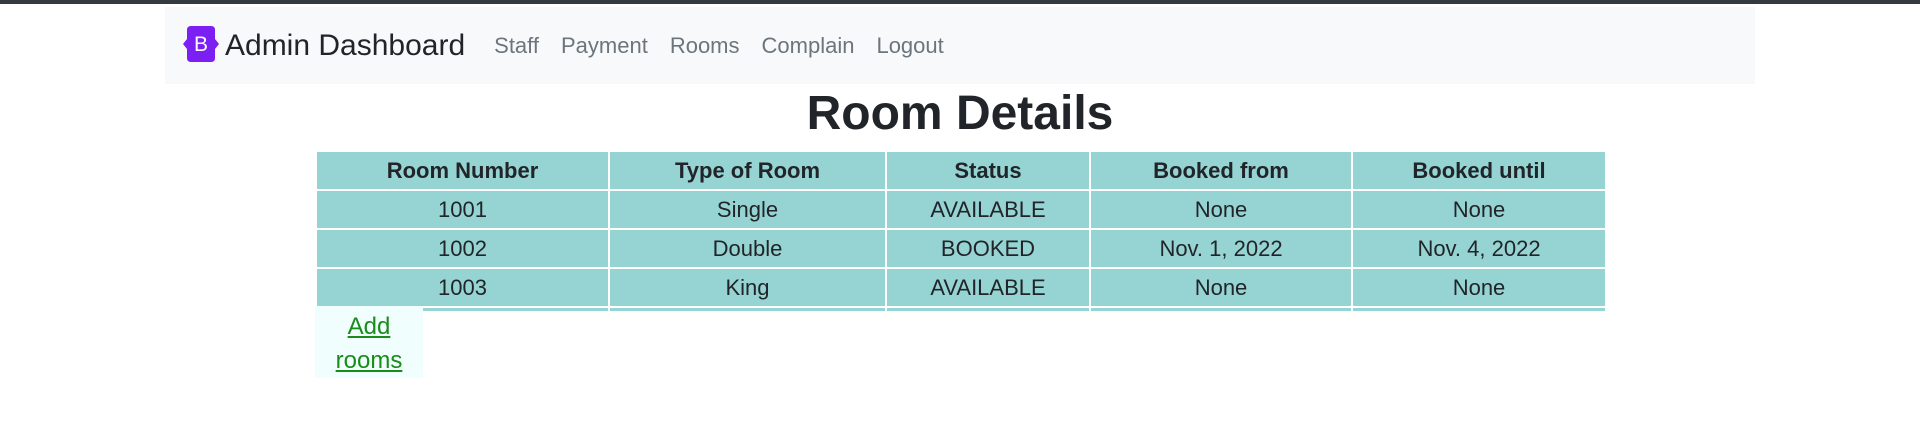 The image size is (1920, 421). Describe the element at coordinates (747, 248) in the screenshot. I see `cell-room-type: Double` at that location.